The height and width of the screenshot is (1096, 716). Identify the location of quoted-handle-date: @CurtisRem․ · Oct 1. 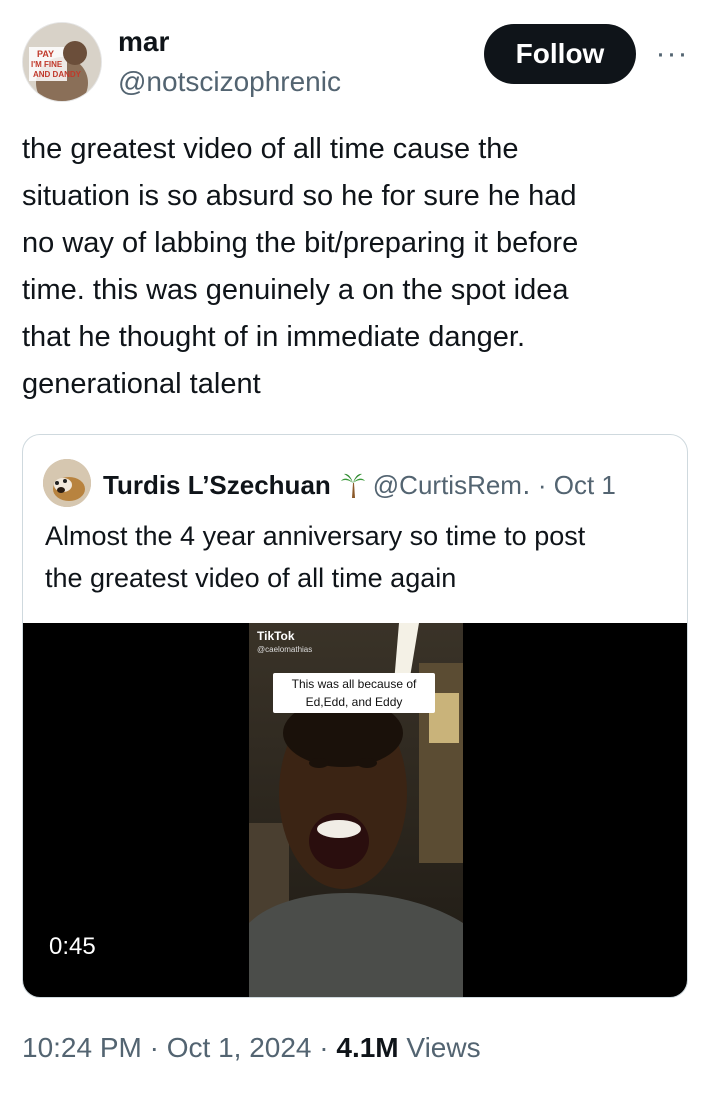
(494, 485).